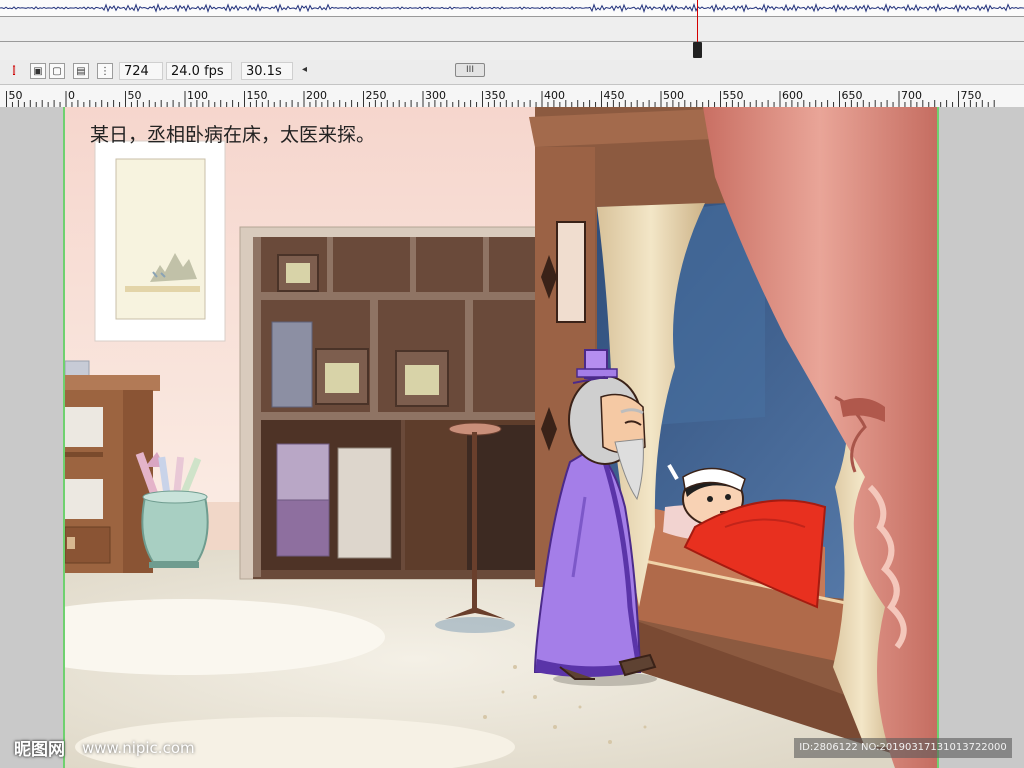 This screenshot has height=768, width=1024. Describe the element at coordinates (911, 95) in the screenshot. I see `ruler-label: 700` at that location.